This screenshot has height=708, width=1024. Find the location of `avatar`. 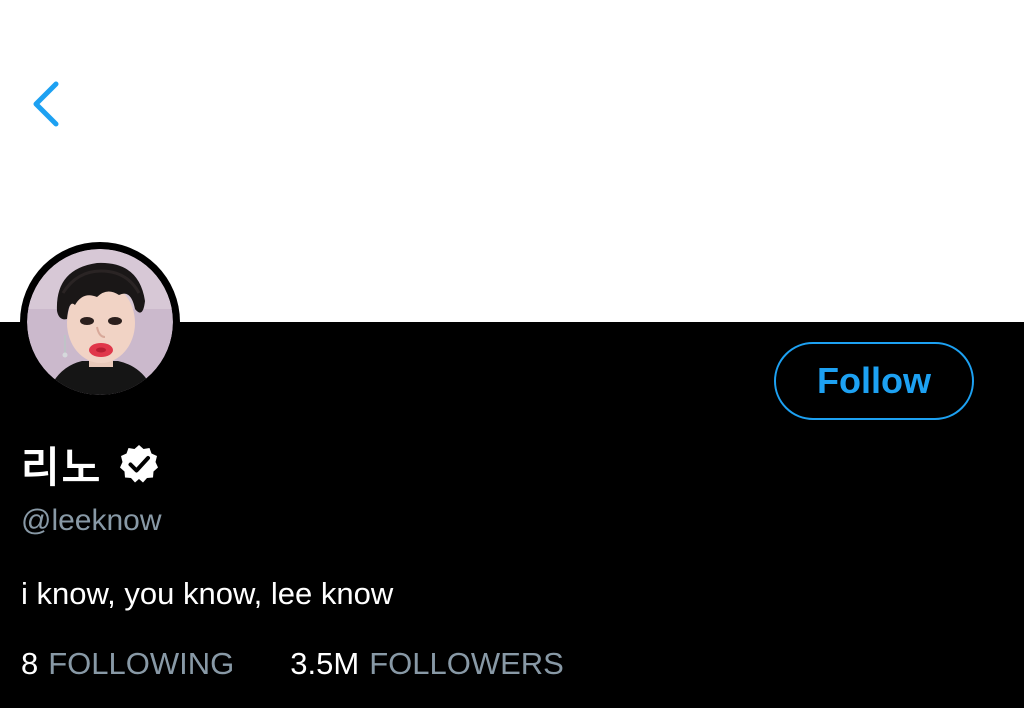

avatar is located at coordinates (100, 322).